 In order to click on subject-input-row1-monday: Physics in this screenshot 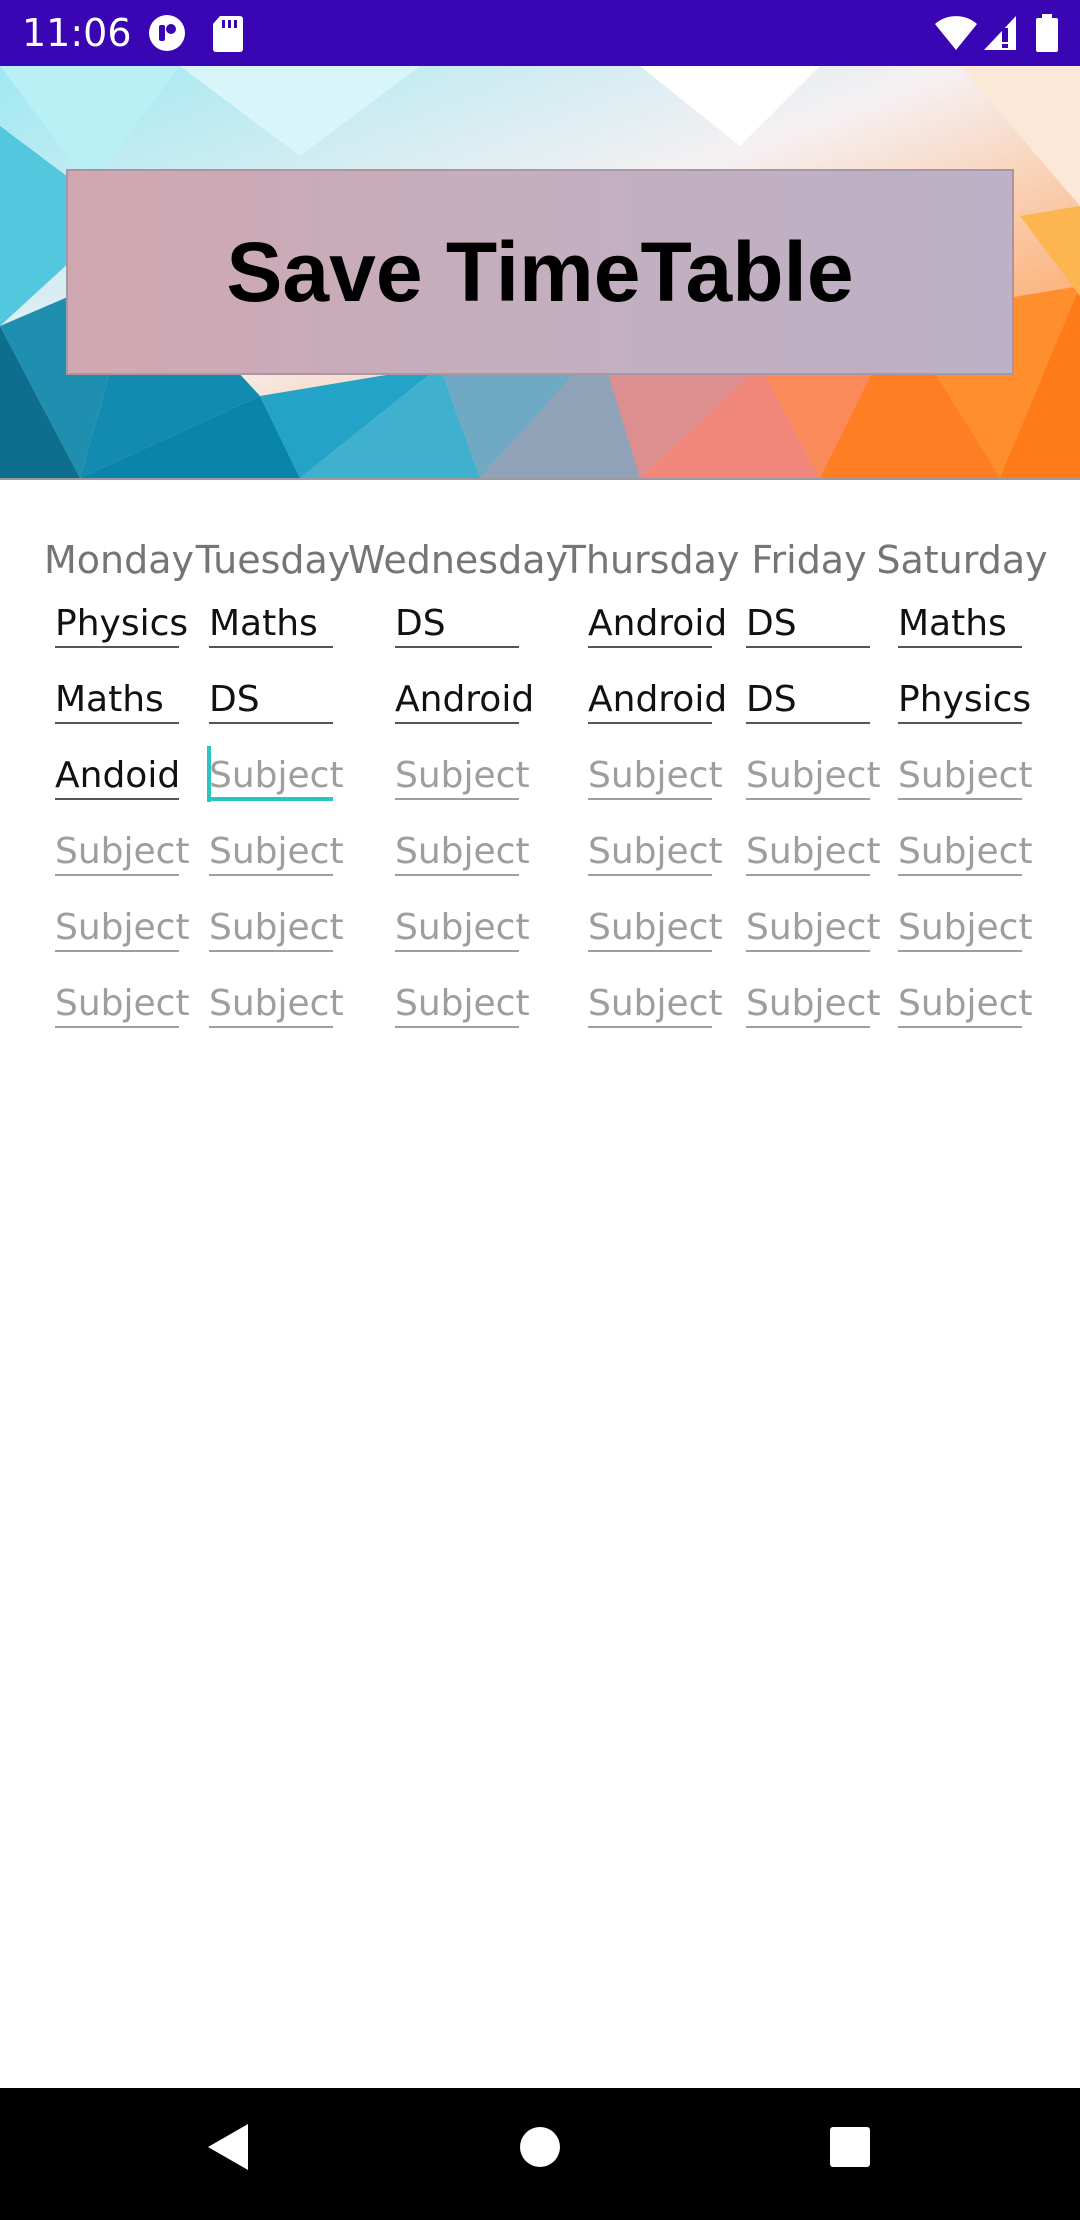, I will do `click(121, 630)`.